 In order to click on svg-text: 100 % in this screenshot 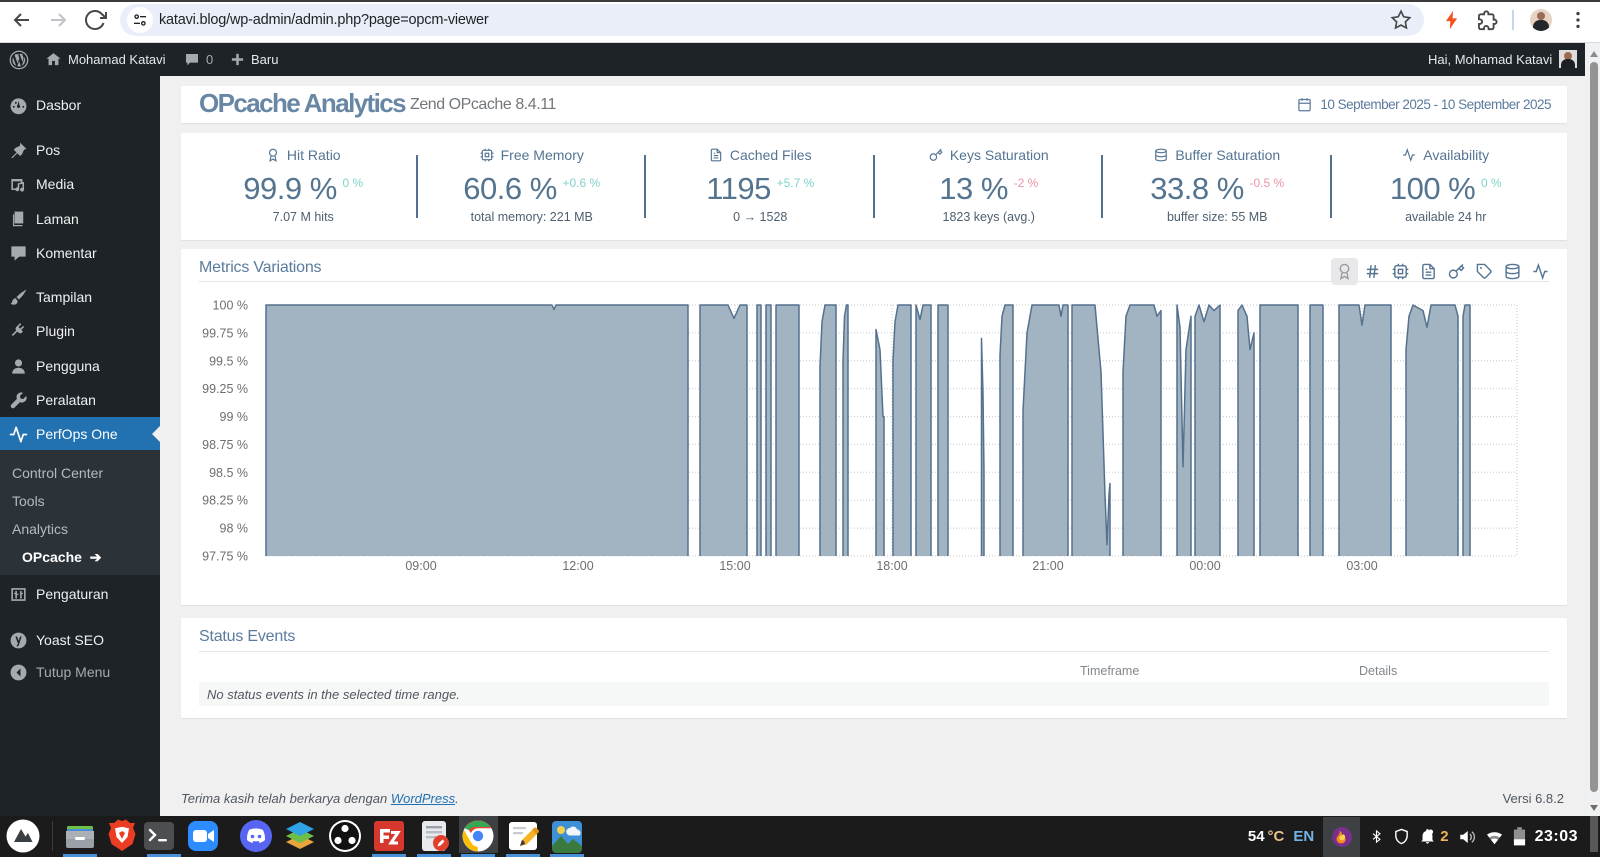, I will do `click(230, 306)`.